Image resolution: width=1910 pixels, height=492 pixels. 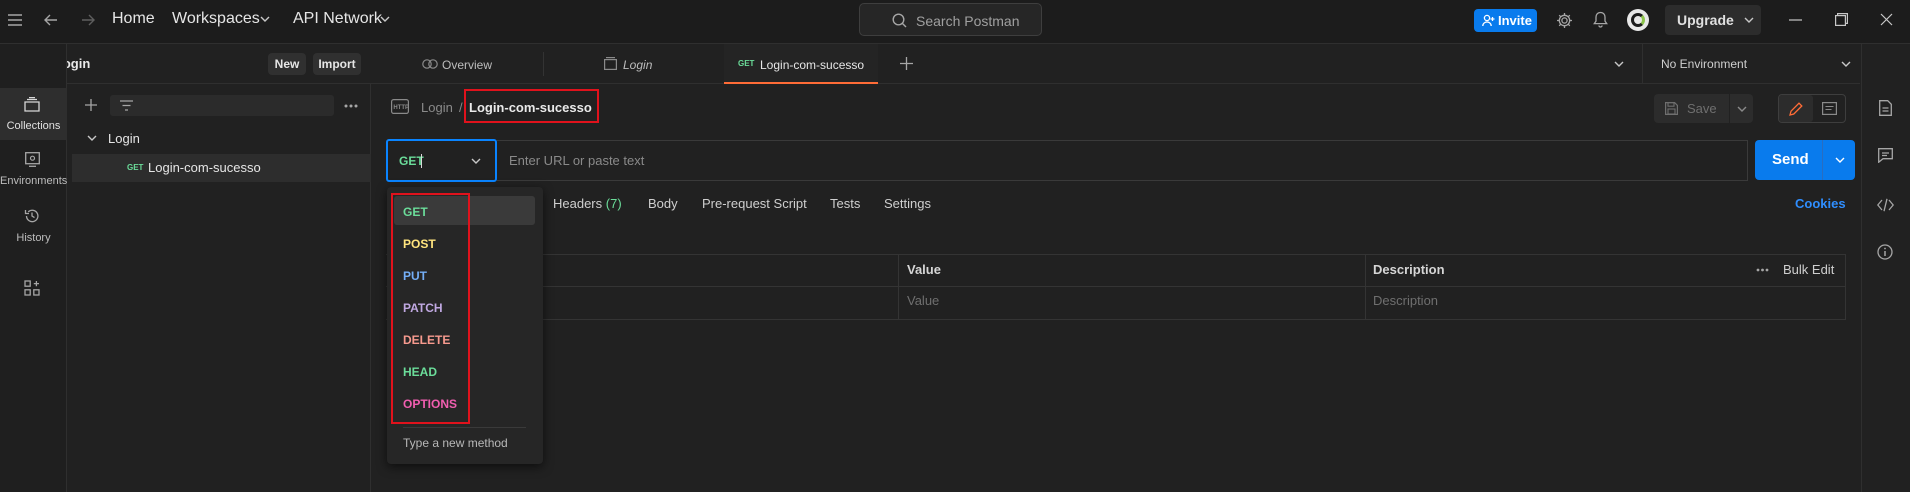 What do you see at coordinates (754, 203) in the screenshot?
I see `tab-pre-request-script: Pre-request Script` at bounding box center [754, 203].